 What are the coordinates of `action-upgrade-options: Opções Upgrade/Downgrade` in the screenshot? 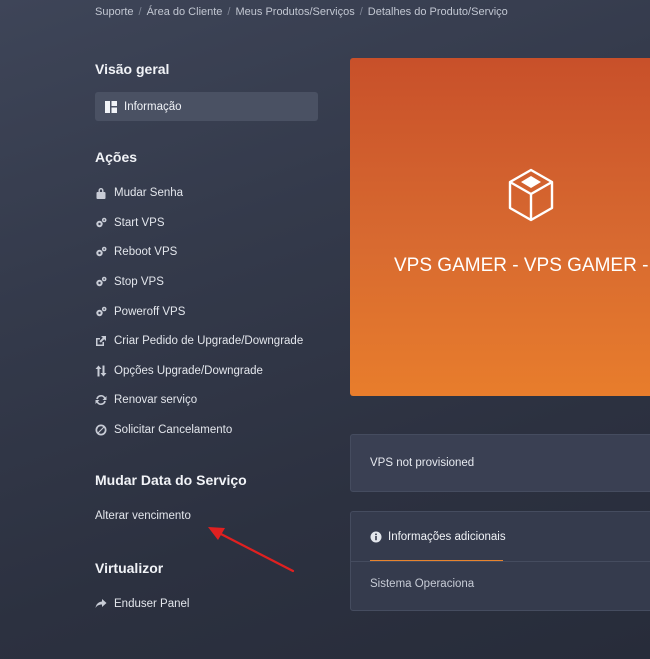 It's located at (179, 371).